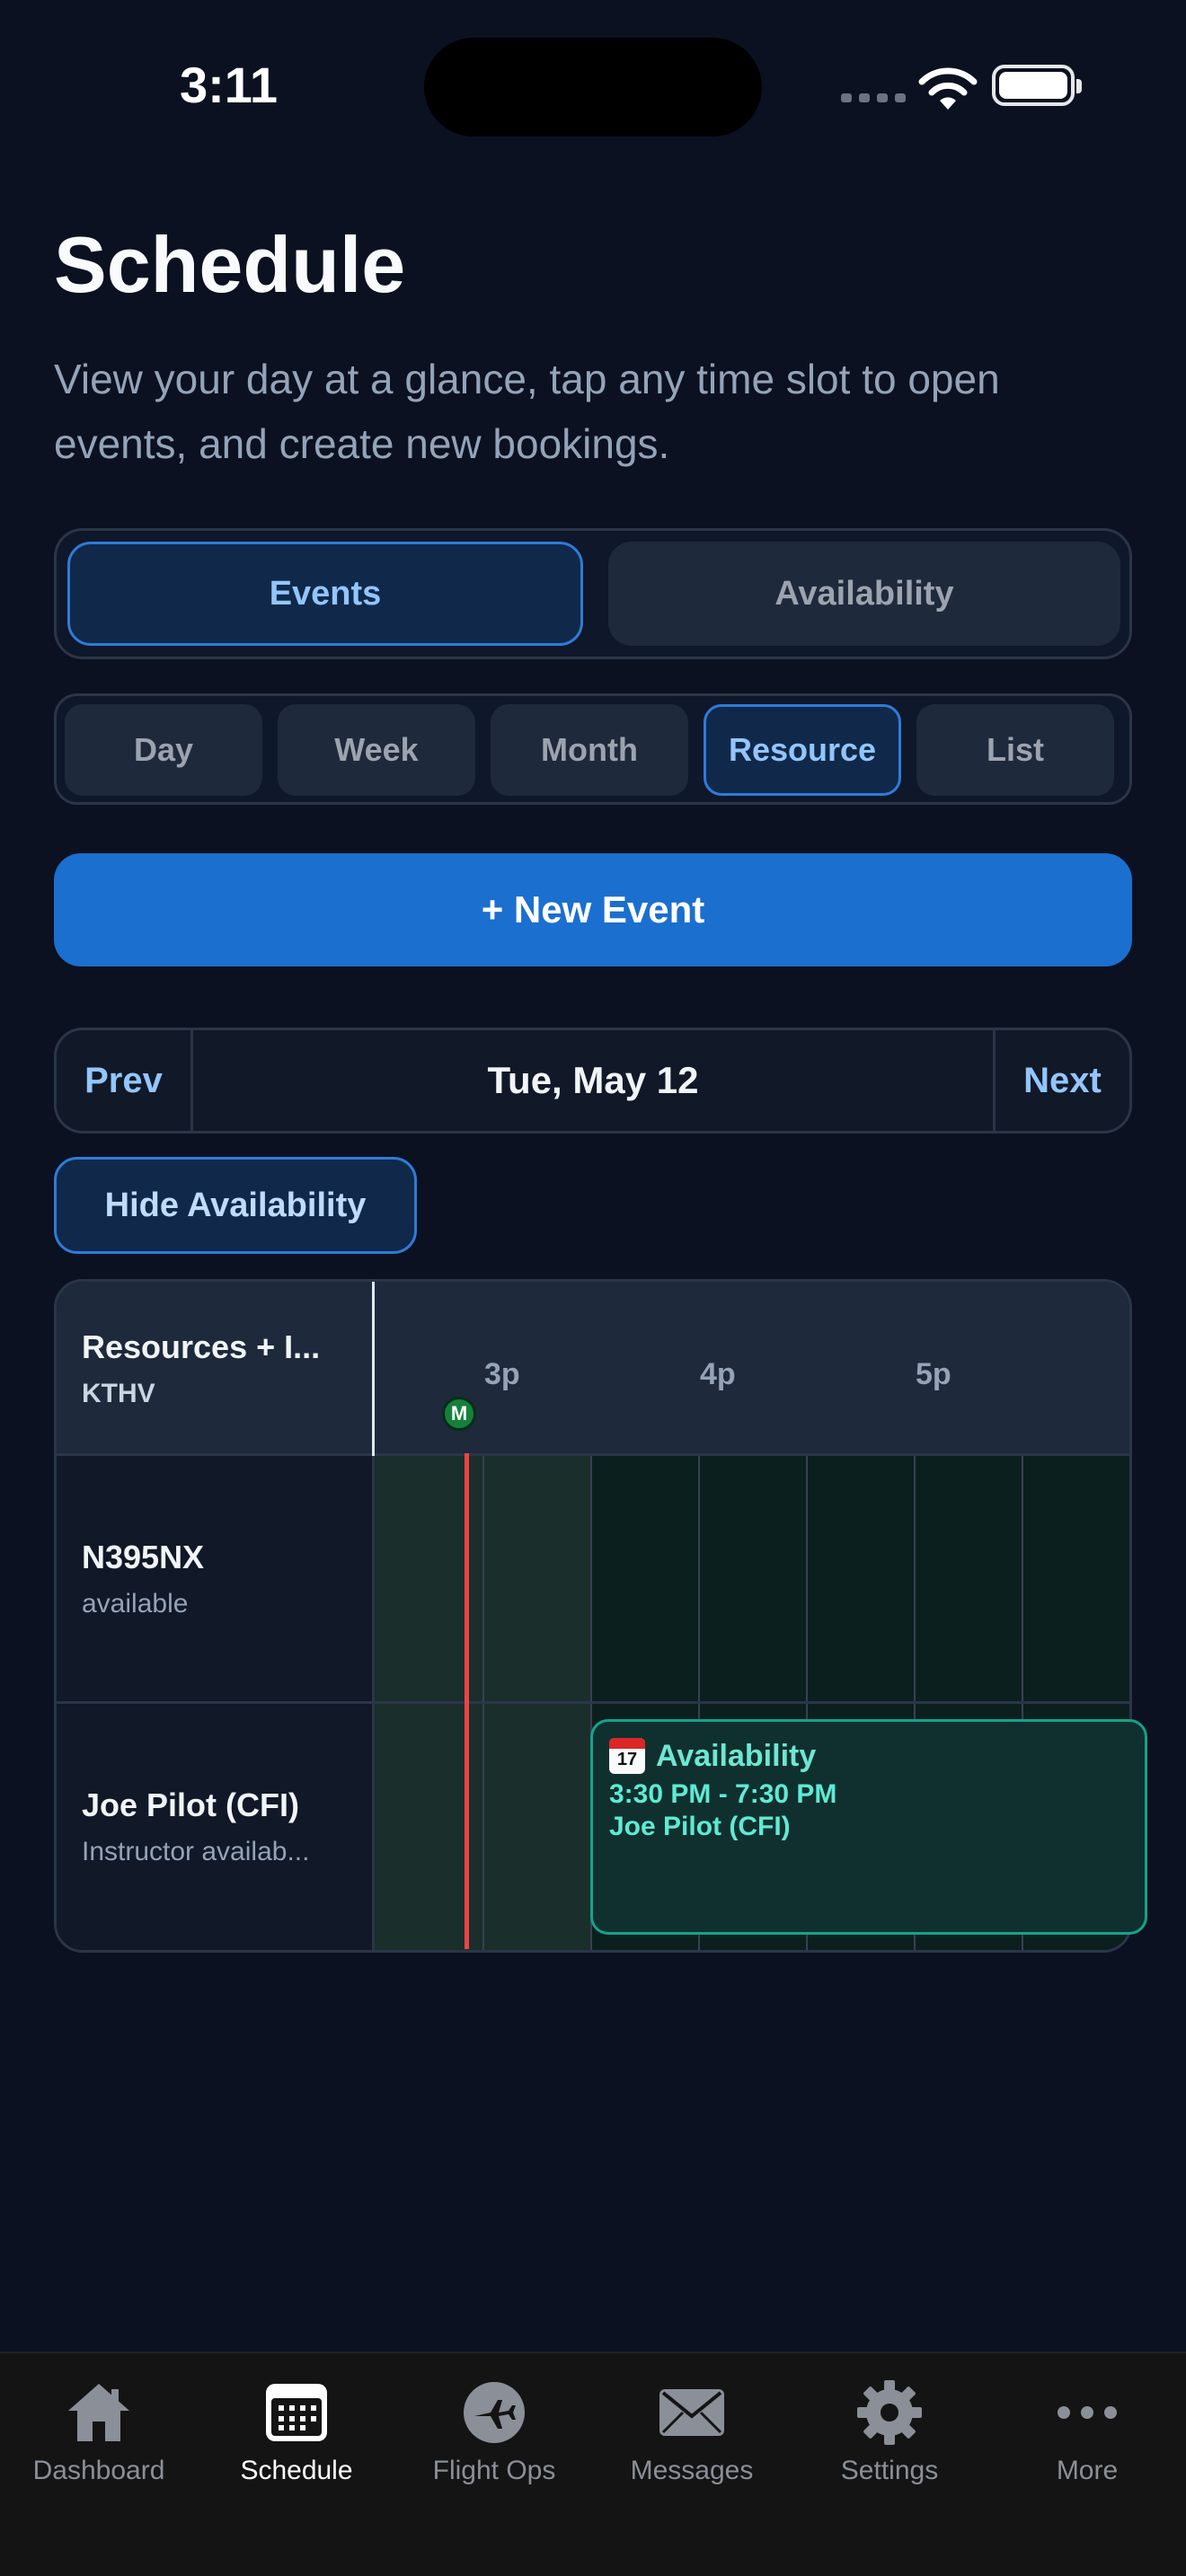 This screenshot has width=1186, height=2576. I want to click on hour-label-4p: 4p, so click(718, 1374).